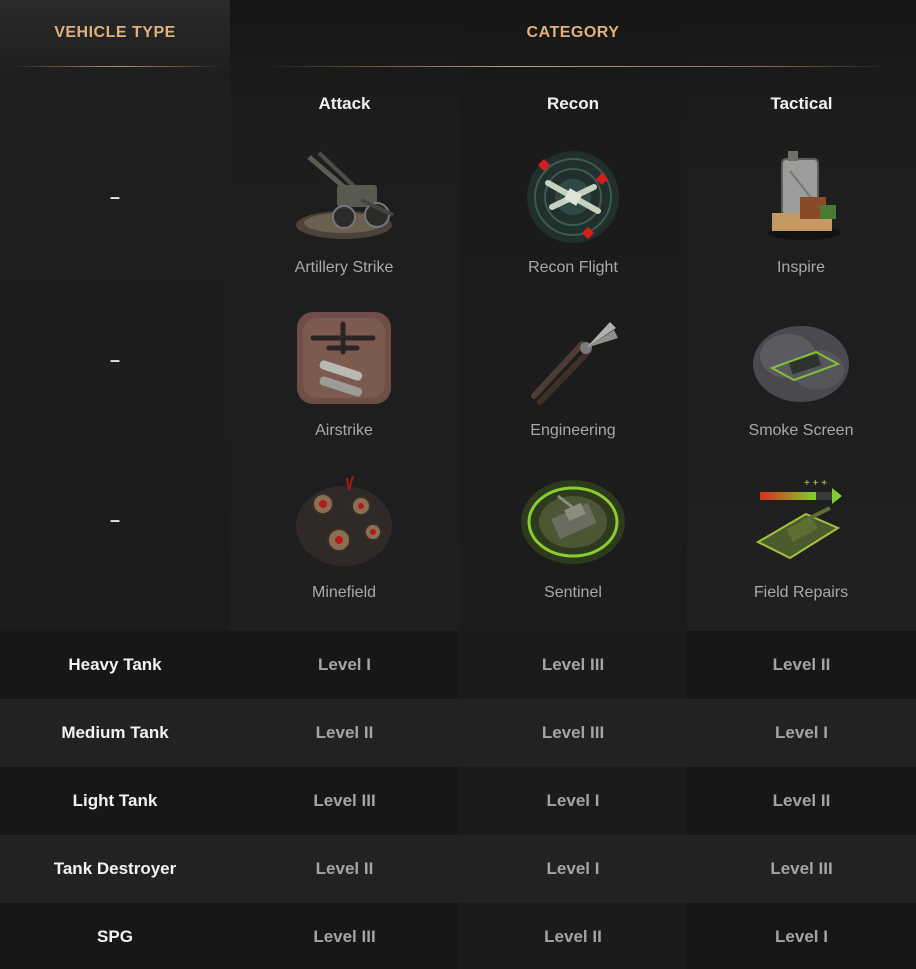  I want to click on consumable-airstrike: Airstrike, so click(344, 374).